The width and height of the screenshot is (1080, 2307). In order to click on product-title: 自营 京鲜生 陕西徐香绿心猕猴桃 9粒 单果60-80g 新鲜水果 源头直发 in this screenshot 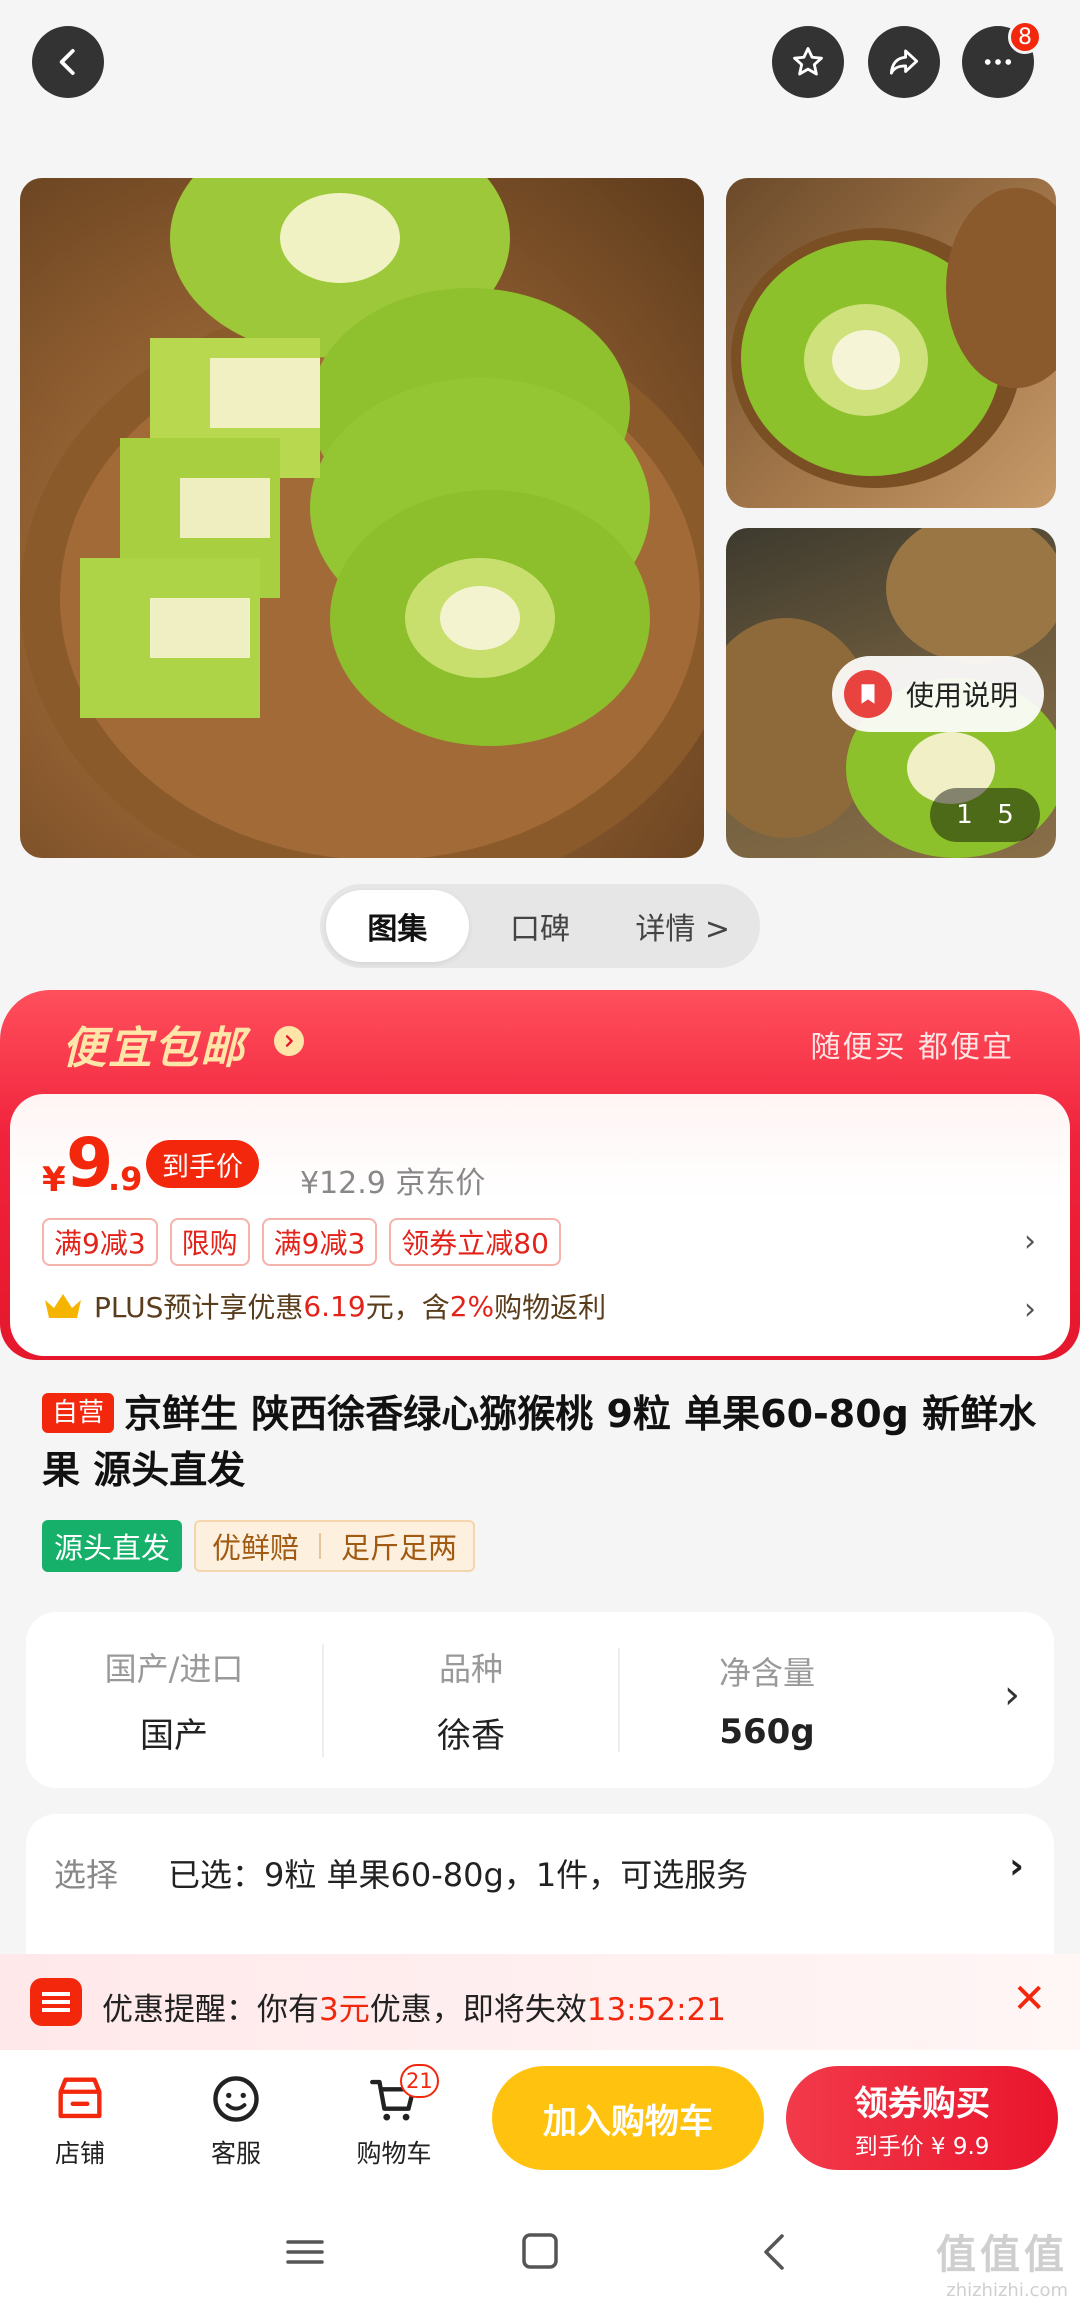, I will do `click(542, 1442)`.